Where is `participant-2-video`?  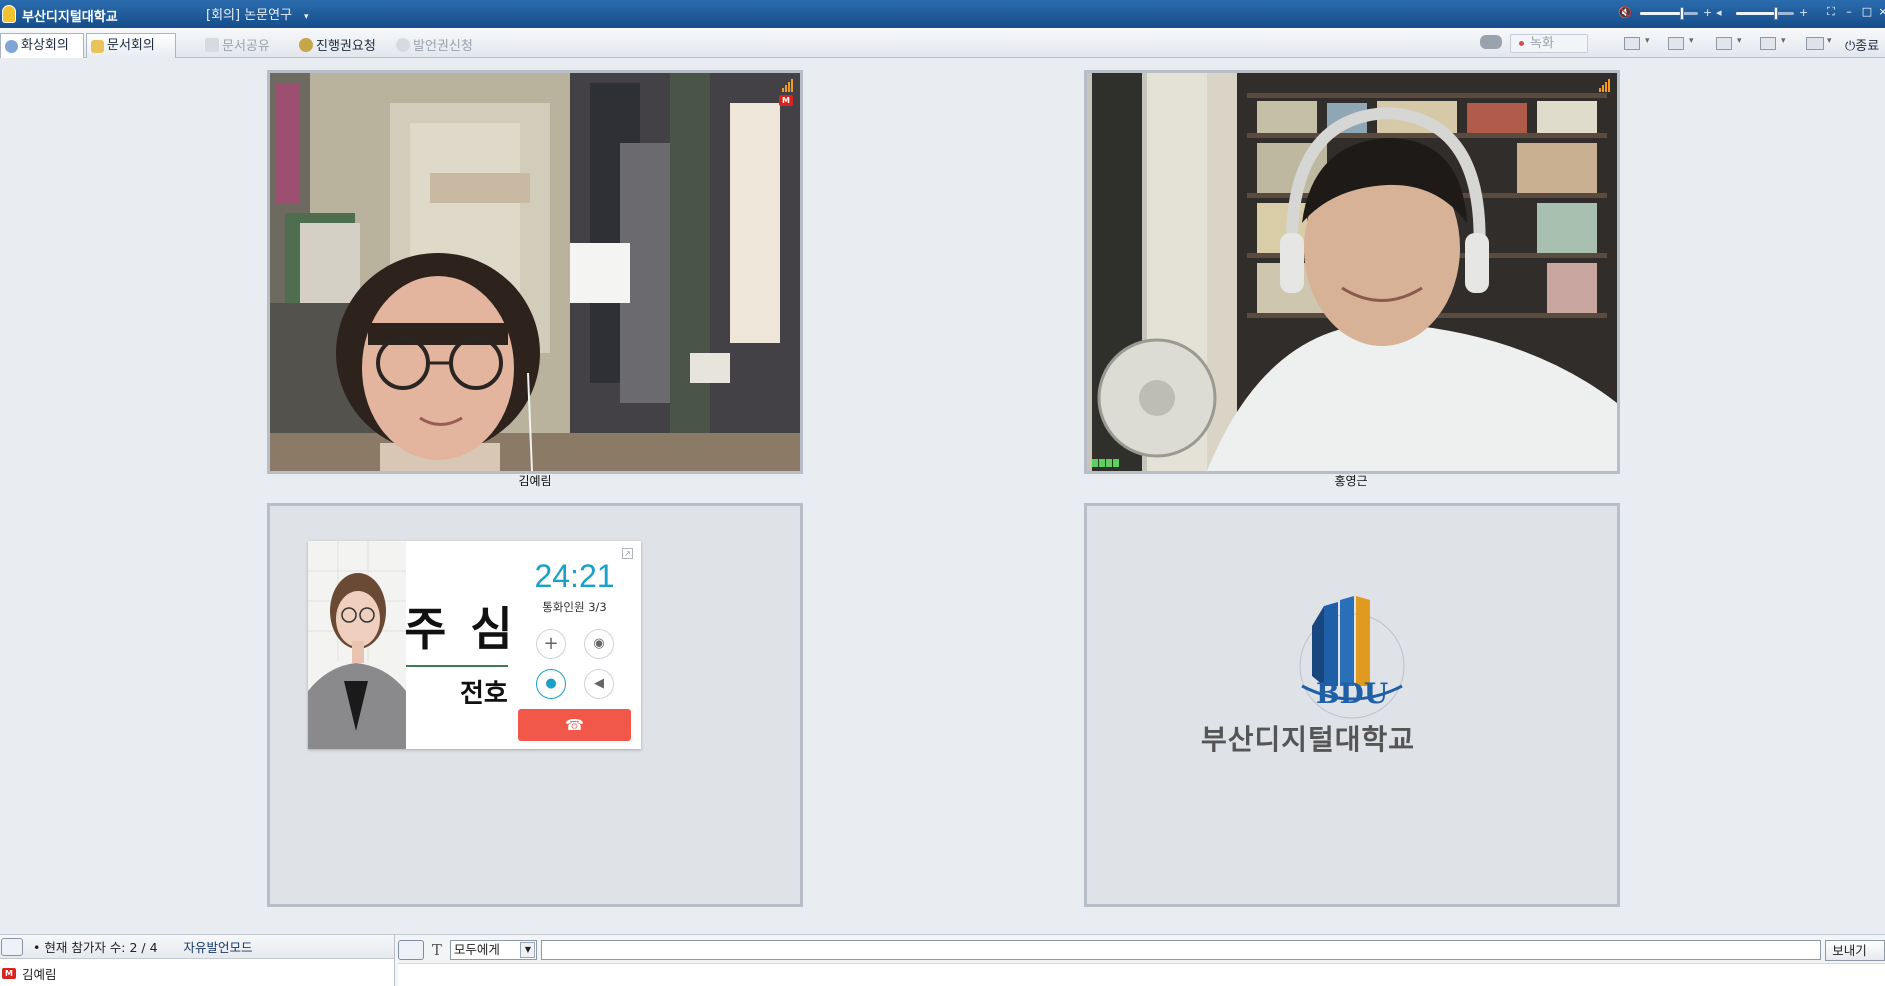
participant-2-video is located at coordinates (1352, 272).